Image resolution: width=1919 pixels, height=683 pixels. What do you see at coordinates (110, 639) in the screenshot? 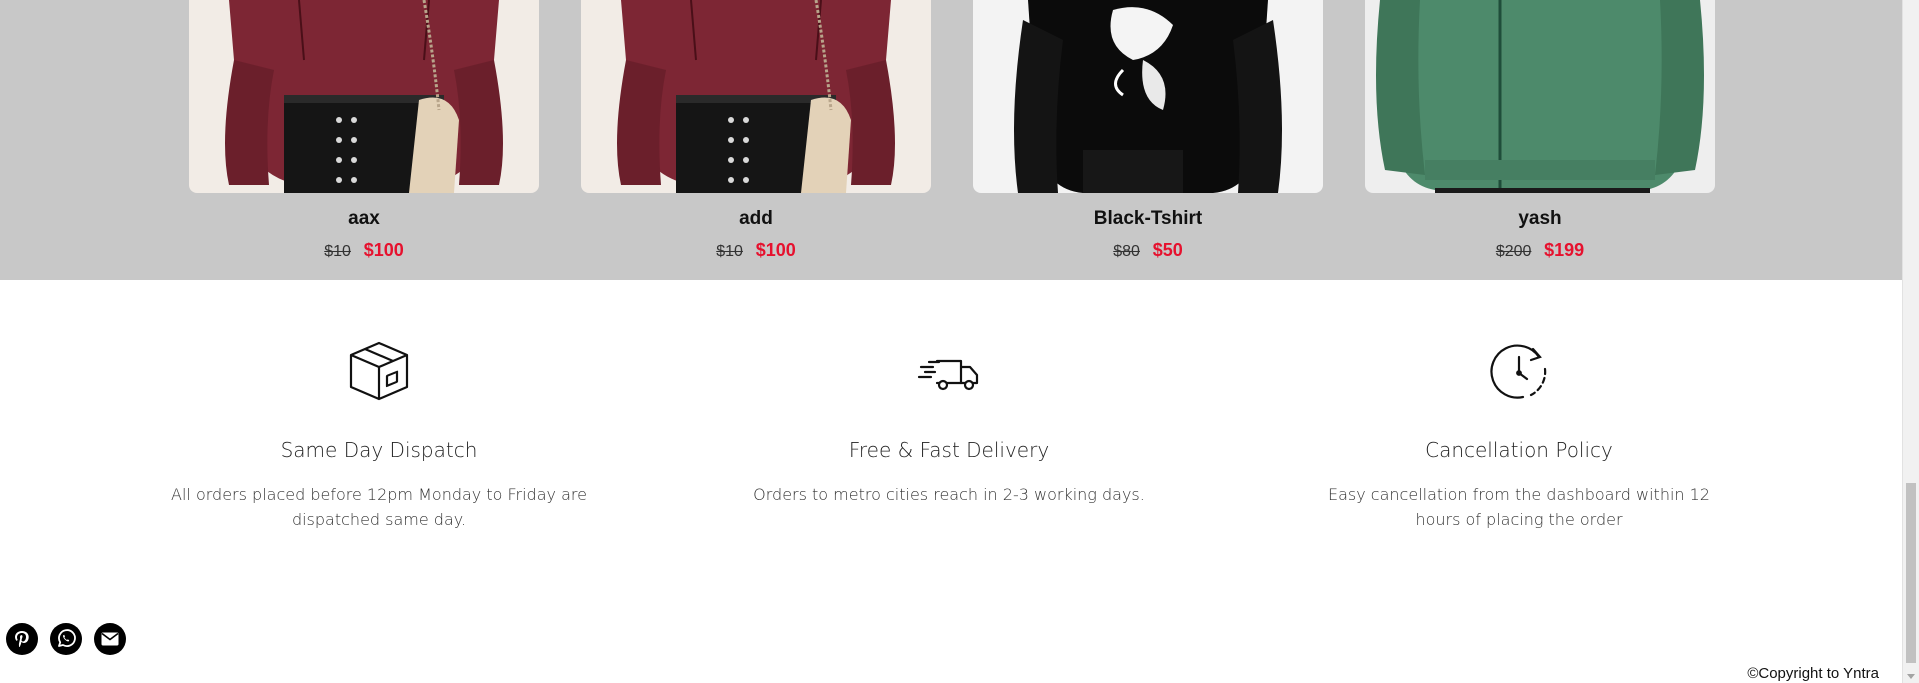
I see `email-icon` at bounding box center [110, 639].